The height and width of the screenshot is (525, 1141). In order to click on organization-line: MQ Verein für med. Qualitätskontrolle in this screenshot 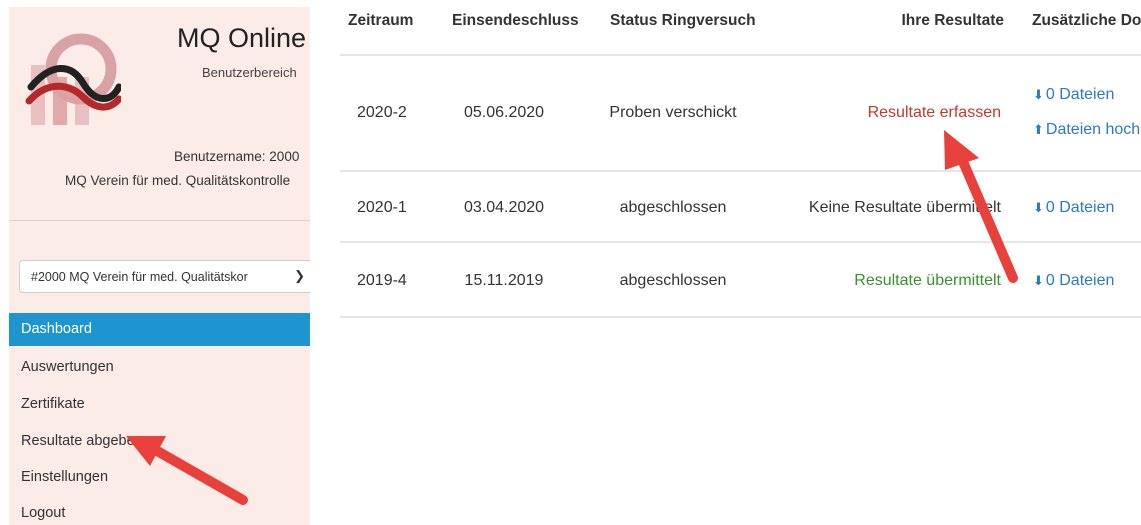, I will do `click(178, 180)`.